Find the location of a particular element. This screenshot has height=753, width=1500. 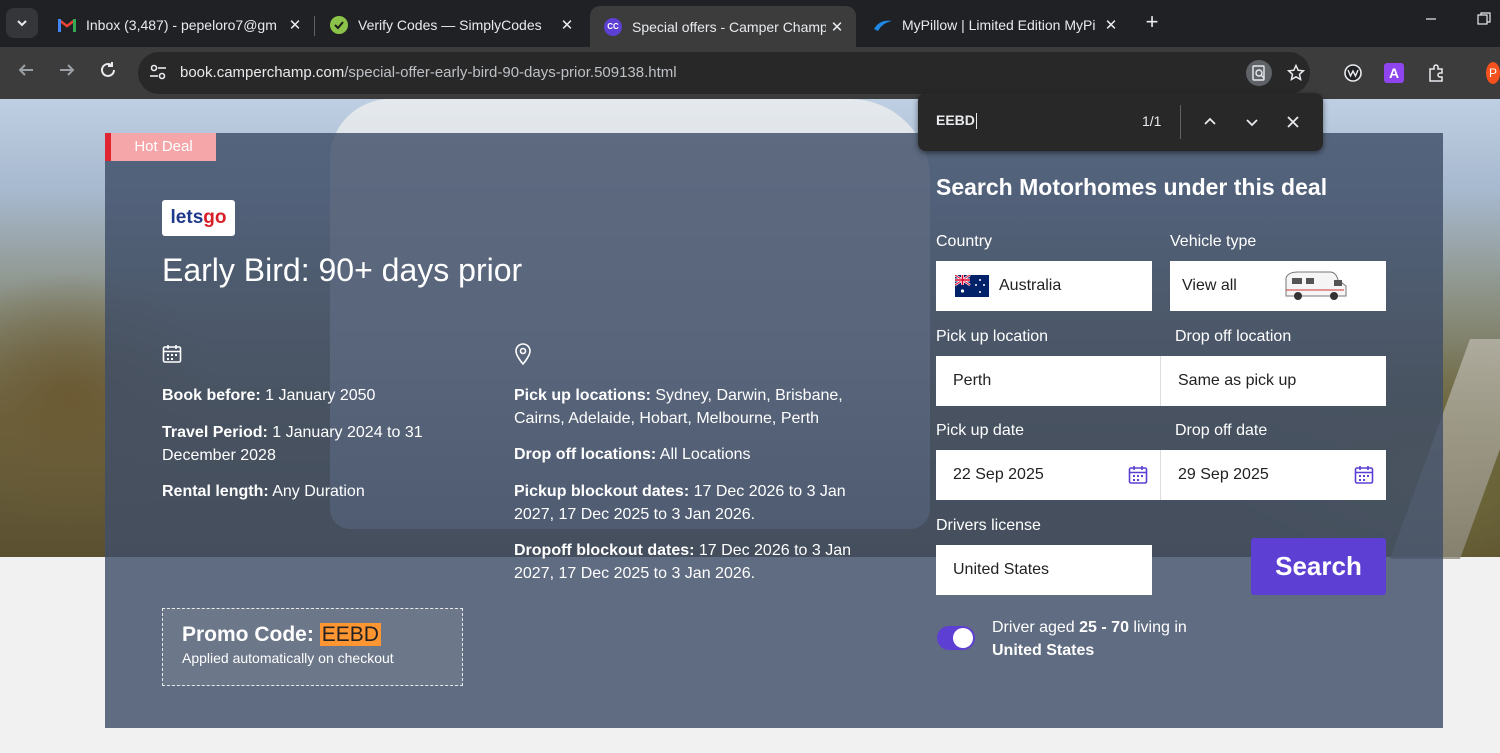

extensions-puzzle-icon is located at coordinates (1436, 73).